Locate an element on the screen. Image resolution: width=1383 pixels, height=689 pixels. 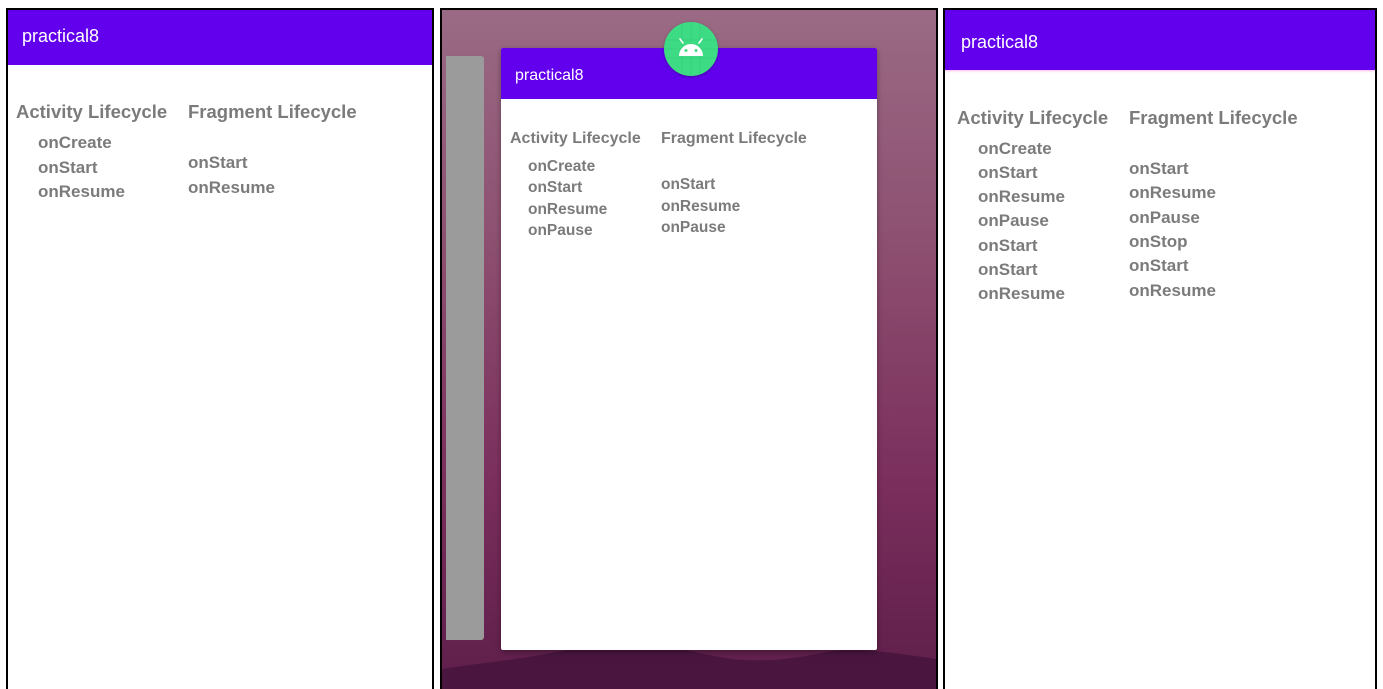
previous-app-card is located at coordinates (465, 348).